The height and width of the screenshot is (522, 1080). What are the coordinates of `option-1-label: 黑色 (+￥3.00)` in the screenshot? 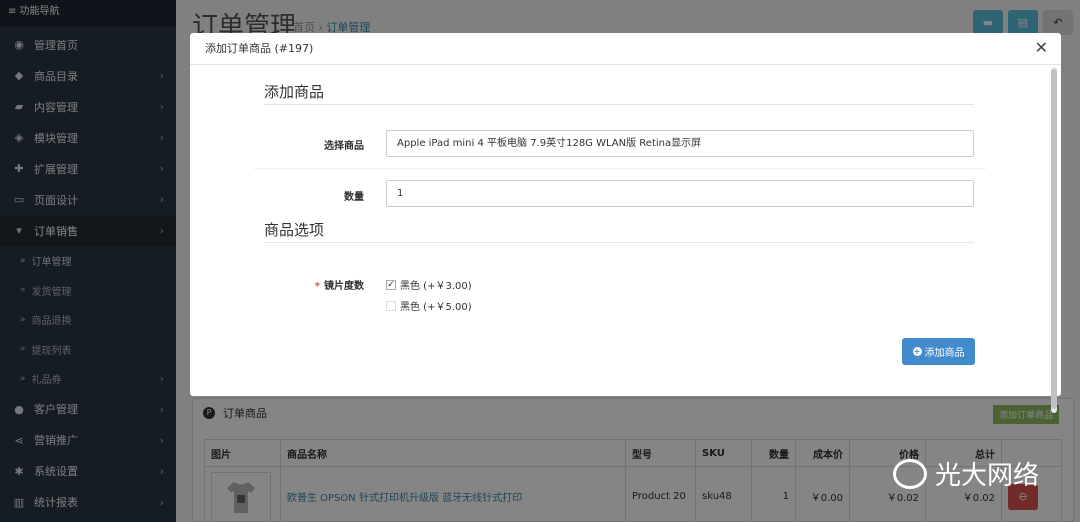 It's located at (436, 286).